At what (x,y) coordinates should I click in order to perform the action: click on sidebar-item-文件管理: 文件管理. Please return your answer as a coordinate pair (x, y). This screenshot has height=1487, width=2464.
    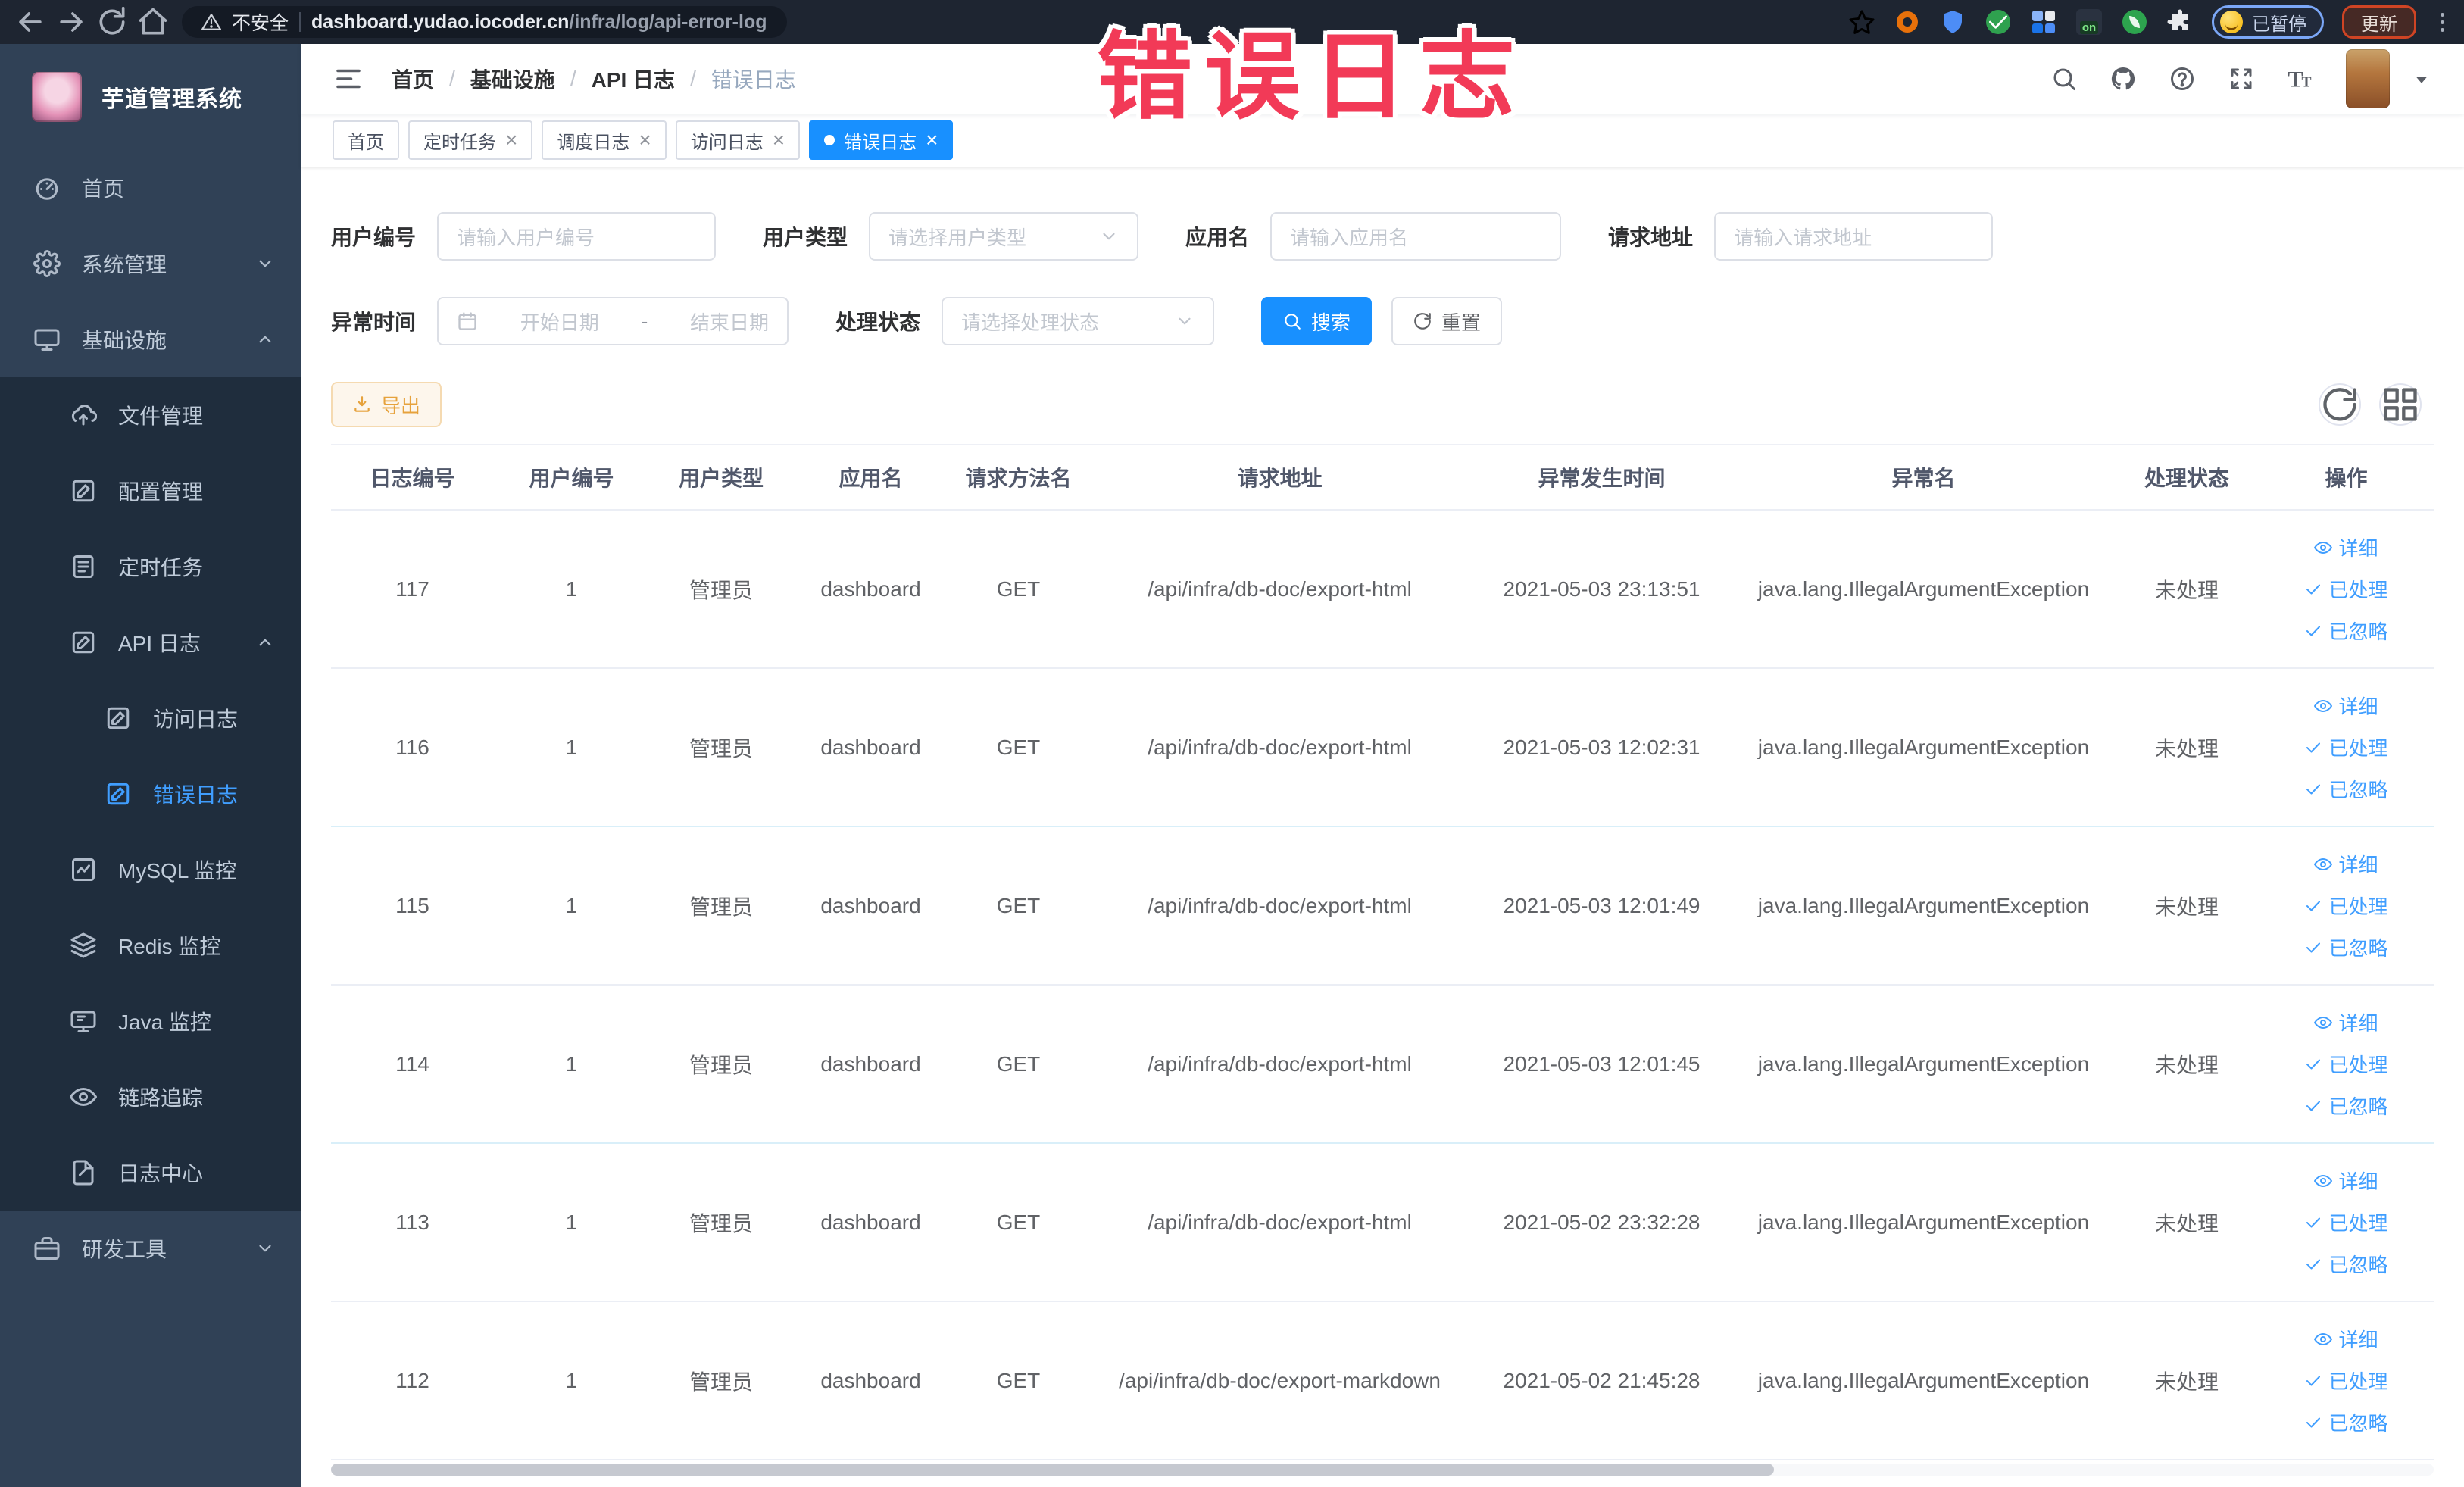
    Looking at the image, I should click on (150, 415).